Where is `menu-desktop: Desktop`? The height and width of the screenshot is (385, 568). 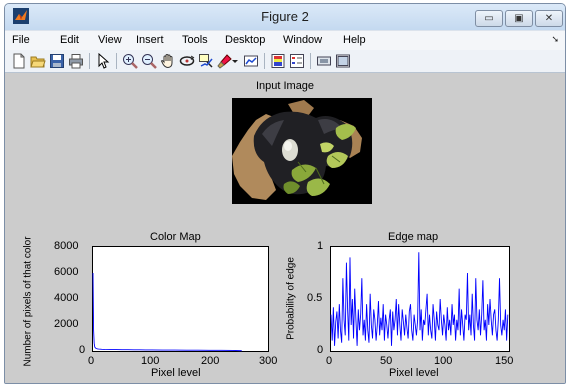
menu-desktop: Desktop is located at coordinates (245, 40).